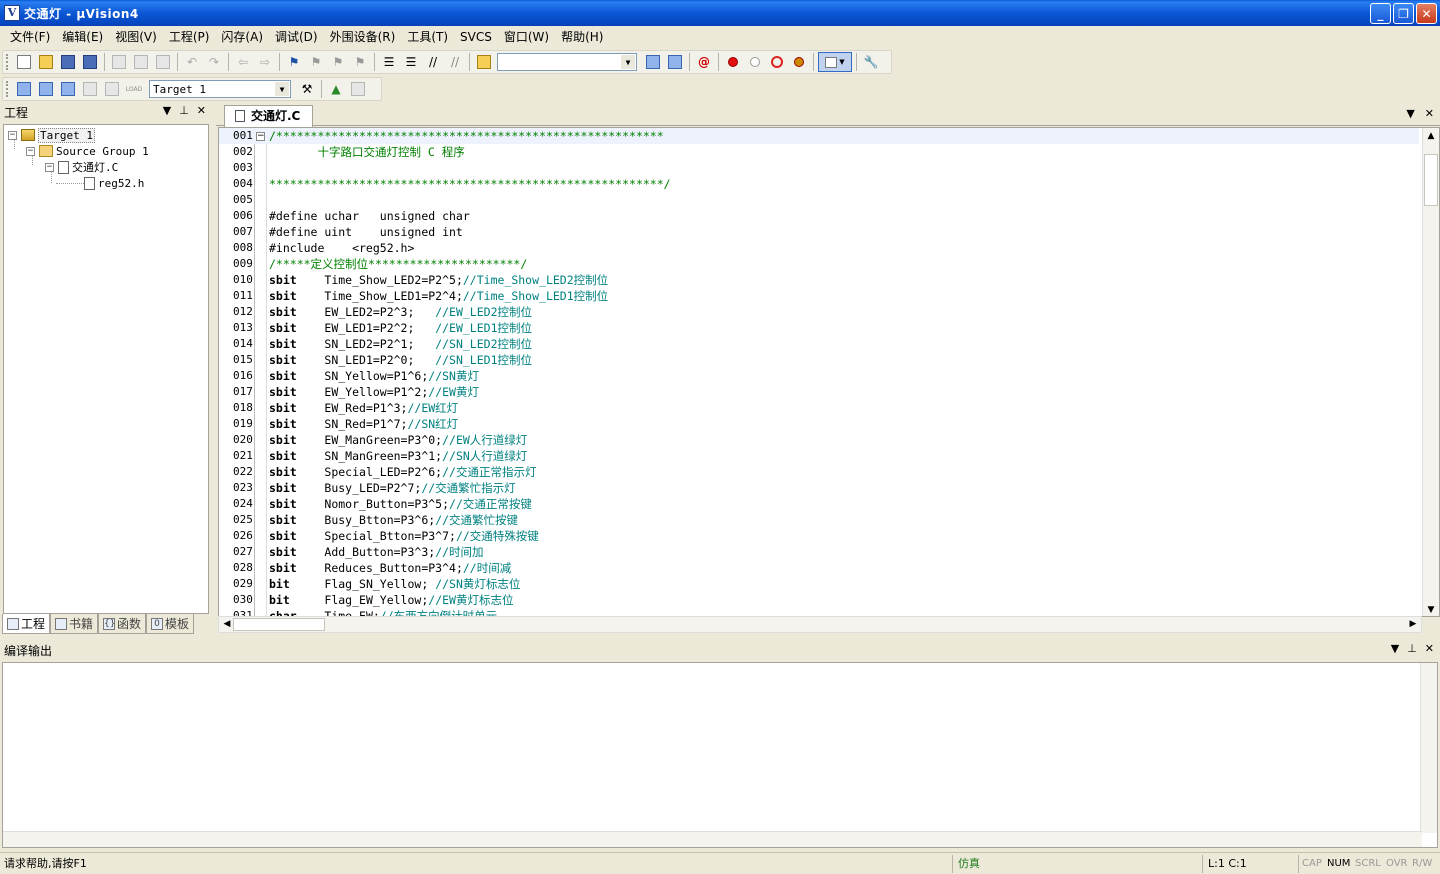 Image resolution: width=1440 pixels, height=874 pixels. Describe the element at coordinates (712, 839) in the screenshot. I see `output-horizontal-scrollbar` at that location.